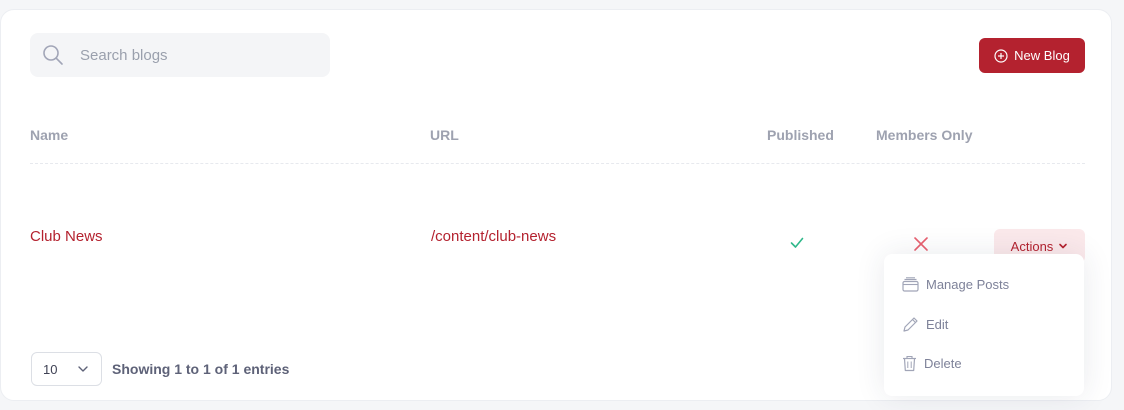 This screenshot has height=410, width=1124. Describe the element at coordinates (910, 324) in the screenshot. I see `pencil-icon` at that location.